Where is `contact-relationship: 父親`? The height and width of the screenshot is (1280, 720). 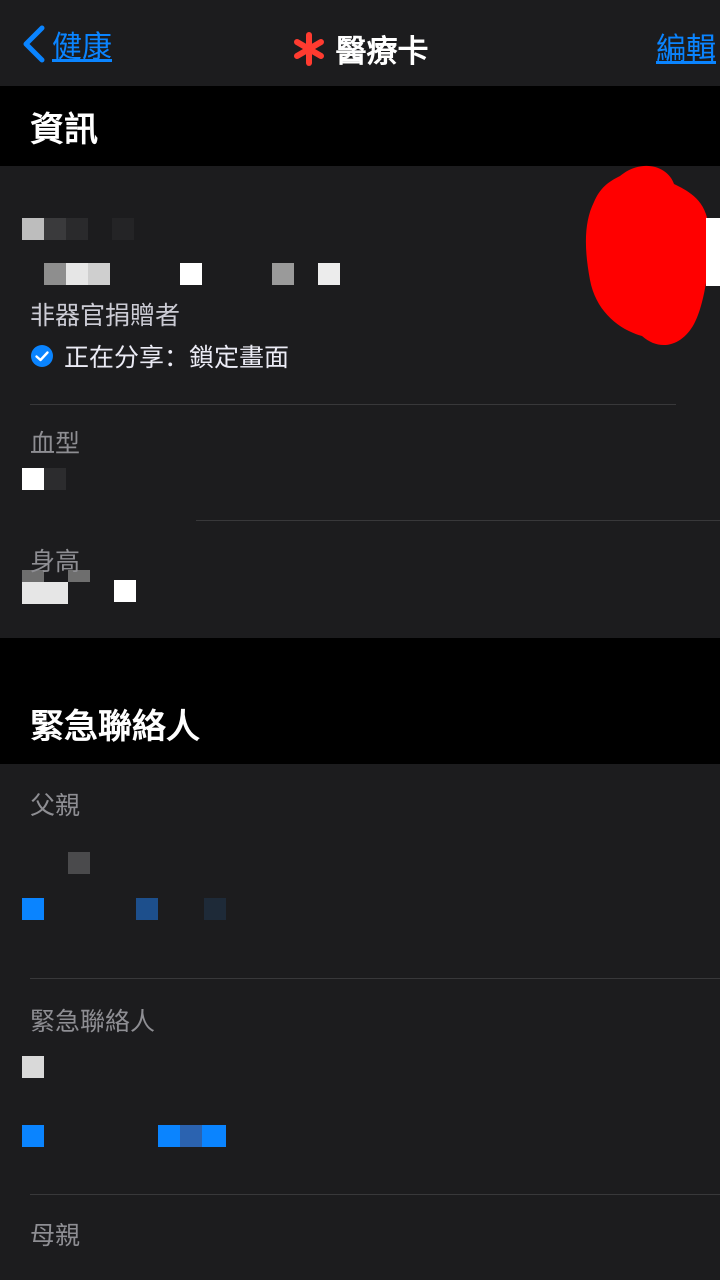
contact-relationship: 父親 is located at coordinates (55, 805).